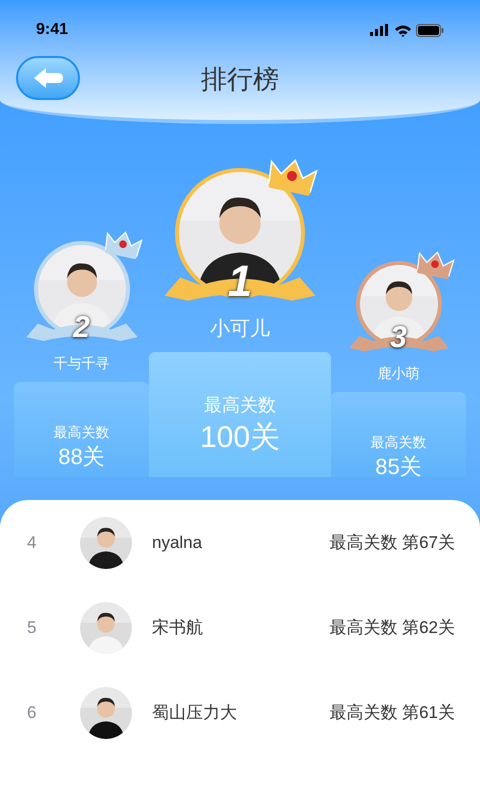 Image resolution: width=480 pixels, height=800 pixels. I want to click on score-value: 85关, so click(398, 466).